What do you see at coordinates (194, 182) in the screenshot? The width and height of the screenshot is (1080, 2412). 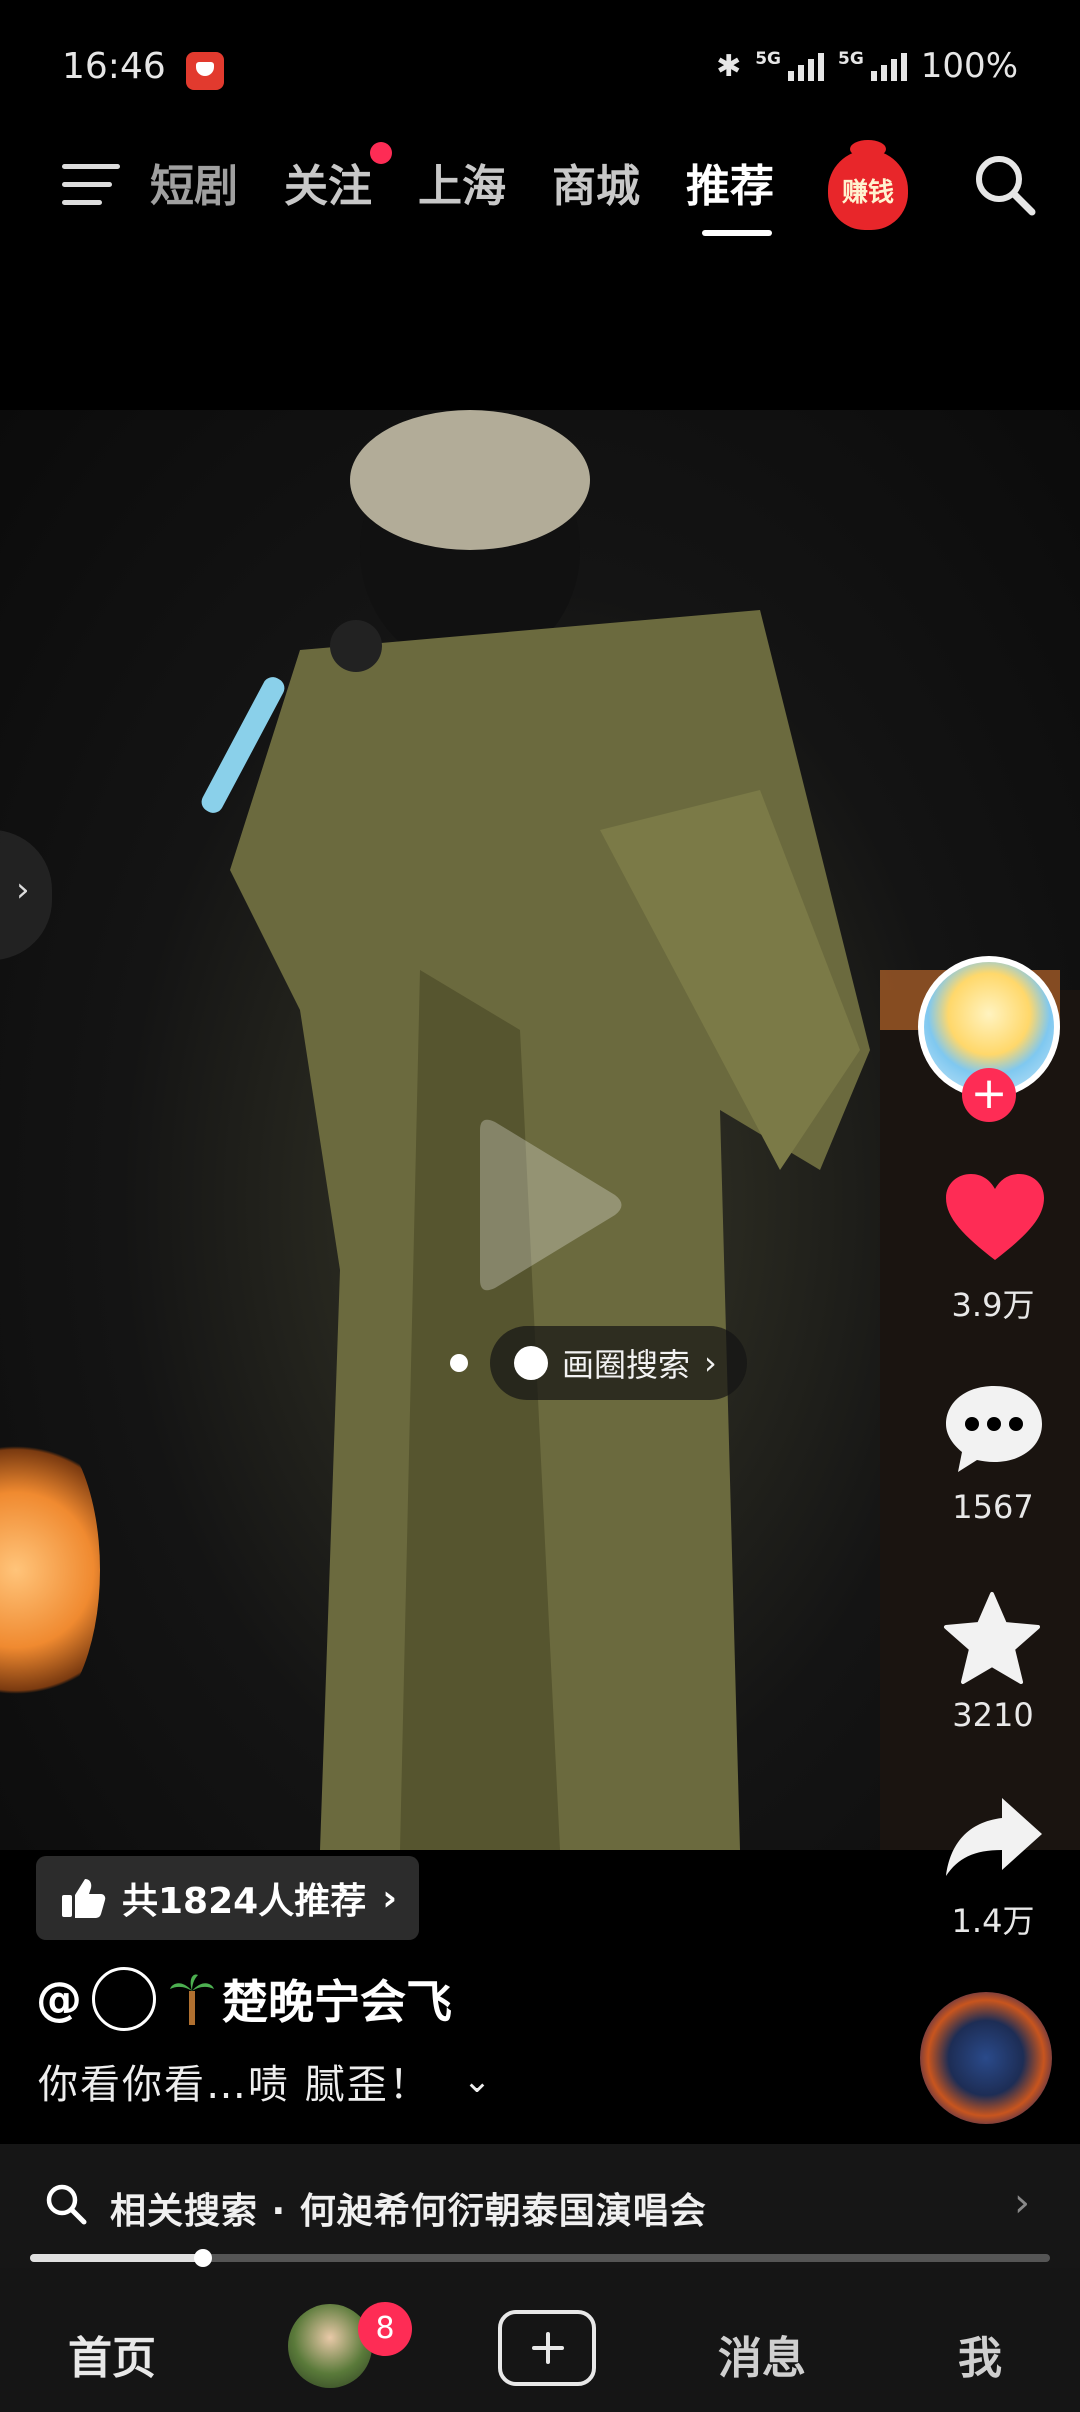 I see `tab-short-drama: 短剧` at bounding box center [194, 182].